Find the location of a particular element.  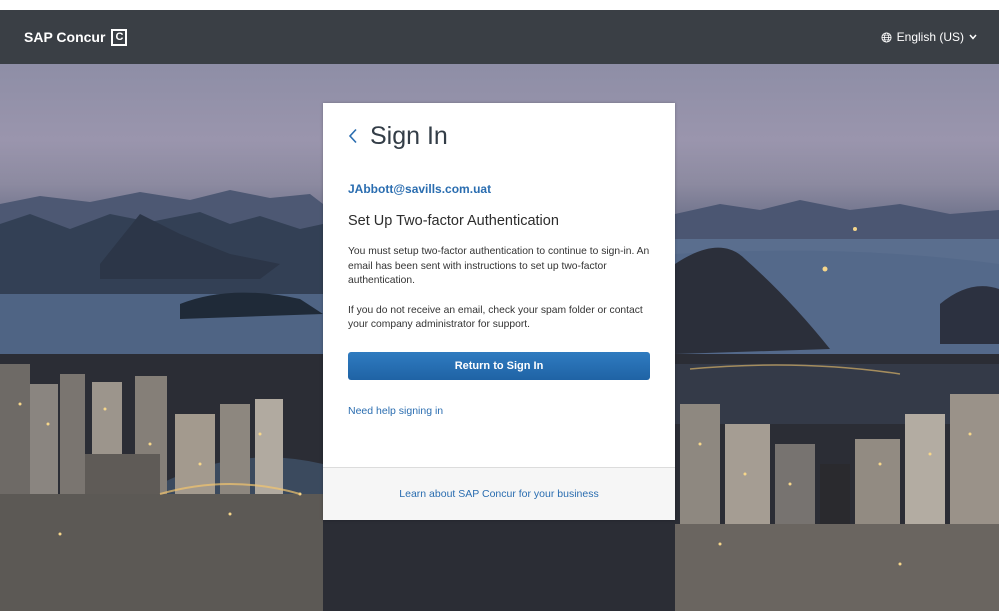

language-label: English (US) is located at coordinates (930, 37).